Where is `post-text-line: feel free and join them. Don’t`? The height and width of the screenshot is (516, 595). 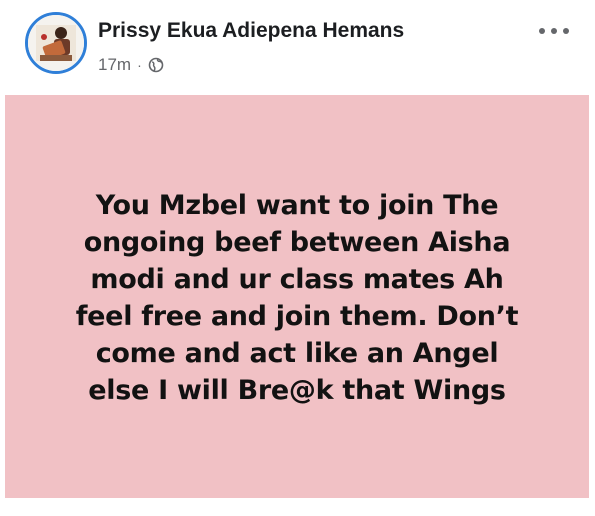
post-text-line: feel free and join them. Don’t is located at coordinates (297, 316).